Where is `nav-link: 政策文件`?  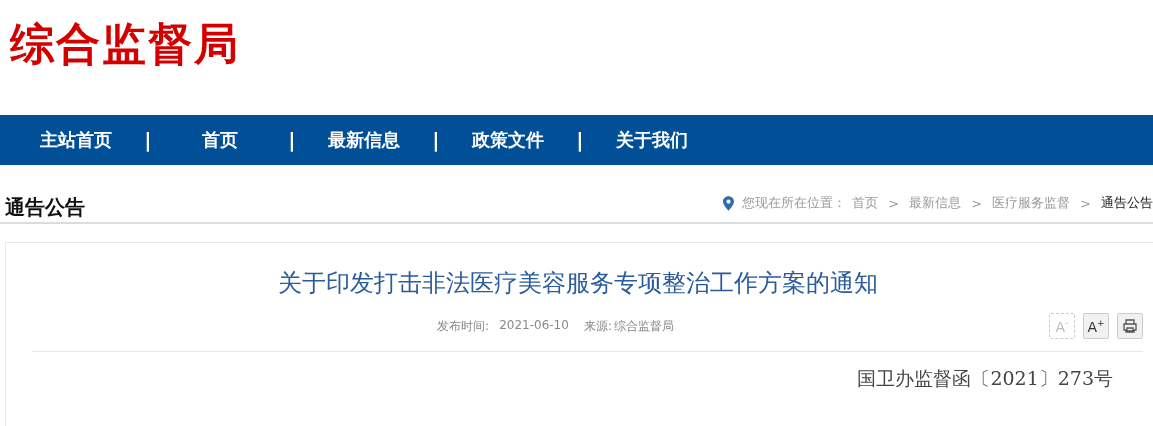
nav-link: 政策文件 is located at coordinates (508, 140).